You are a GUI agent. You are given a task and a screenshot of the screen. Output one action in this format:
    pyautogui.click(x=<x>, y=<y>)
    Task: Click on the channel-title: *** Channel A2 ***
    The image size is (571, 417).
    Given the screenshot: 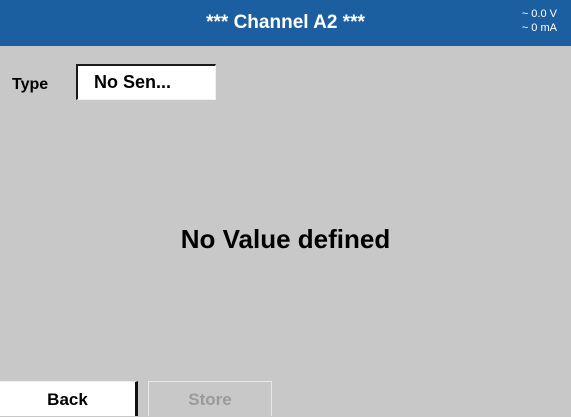 What is the action you would take?
    pyautogui.click(x=285, y=22)
    